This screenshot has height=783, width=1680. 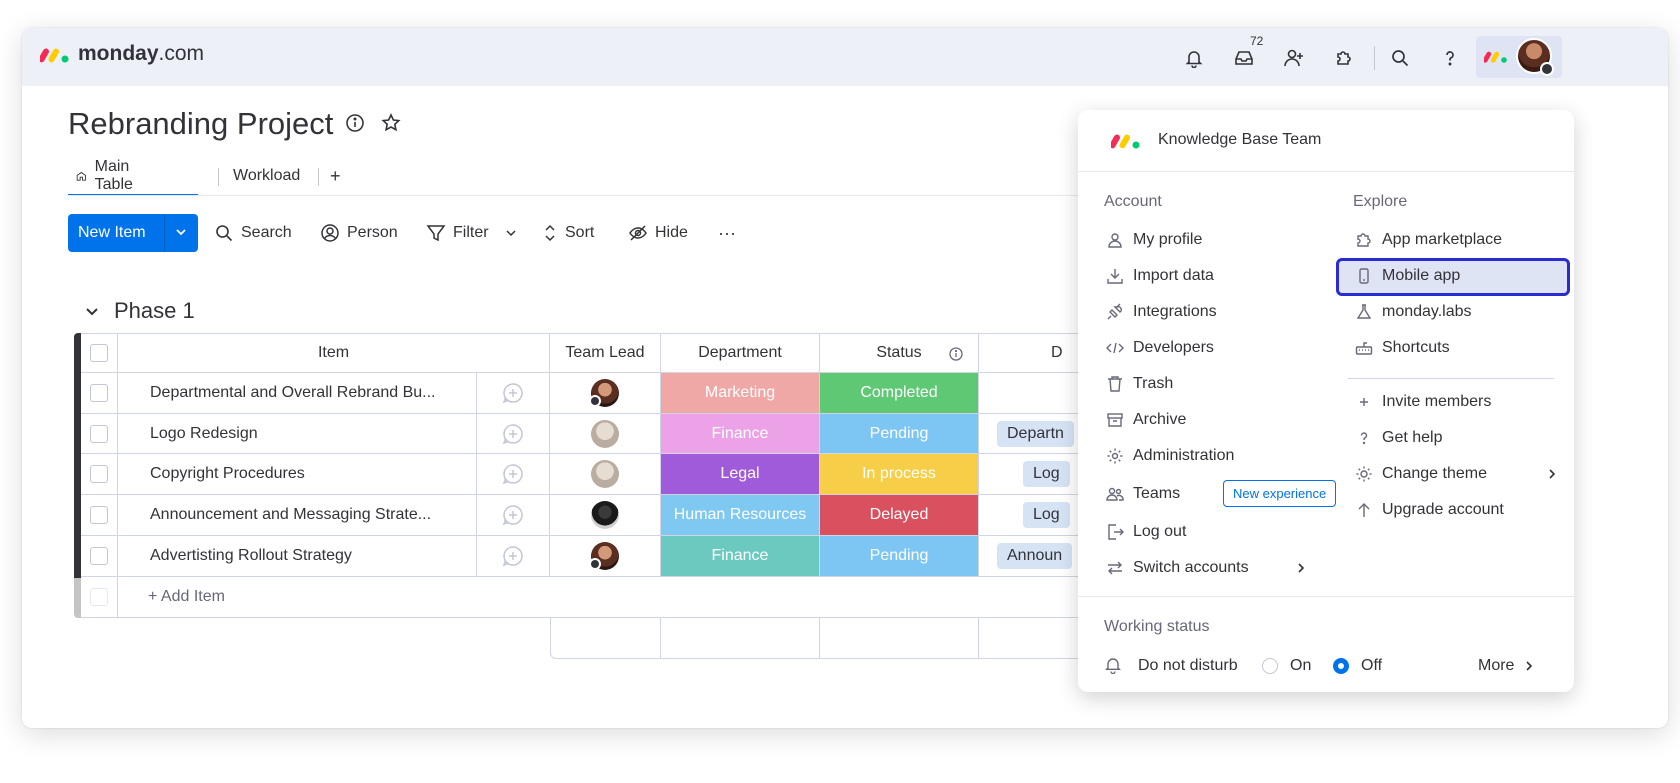 What do you see at coordinates (1344, 58) in the screenshot?
I see `apps-puzzle-icon` at bounding box center [1344, 58].